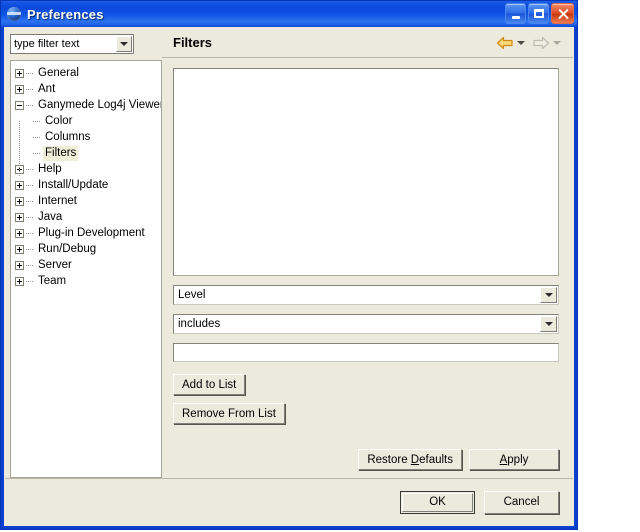 The height and width of the screenshot is (532, 640). Describe the element at coordinates (47, 88) in the screenshot. I see `tree-item-label: Ant` at that location.